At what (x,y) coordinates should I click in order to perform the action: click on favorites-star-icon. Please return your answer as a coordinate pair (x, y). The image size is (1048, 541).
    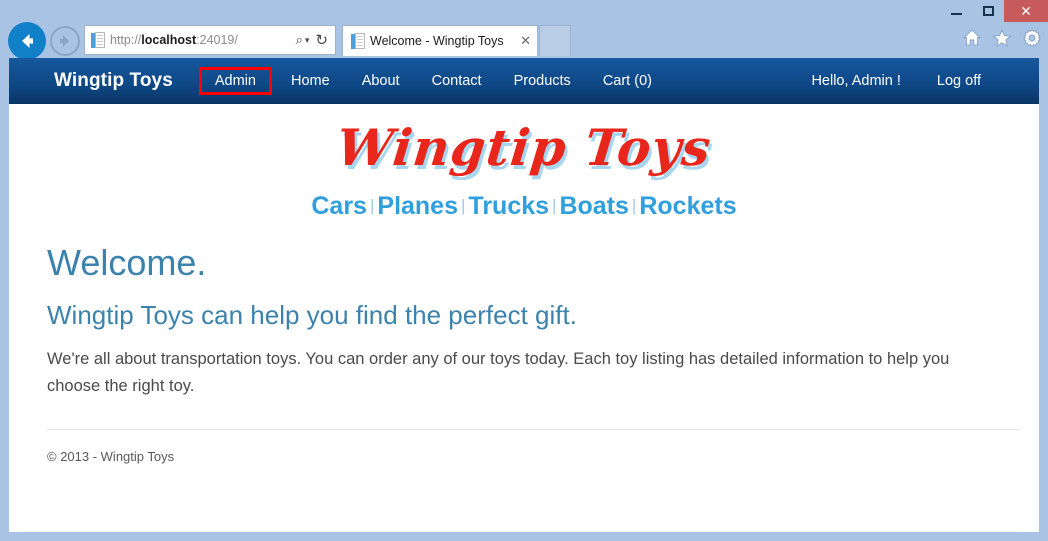
    Looking at the image, I should click on (1002, 38).